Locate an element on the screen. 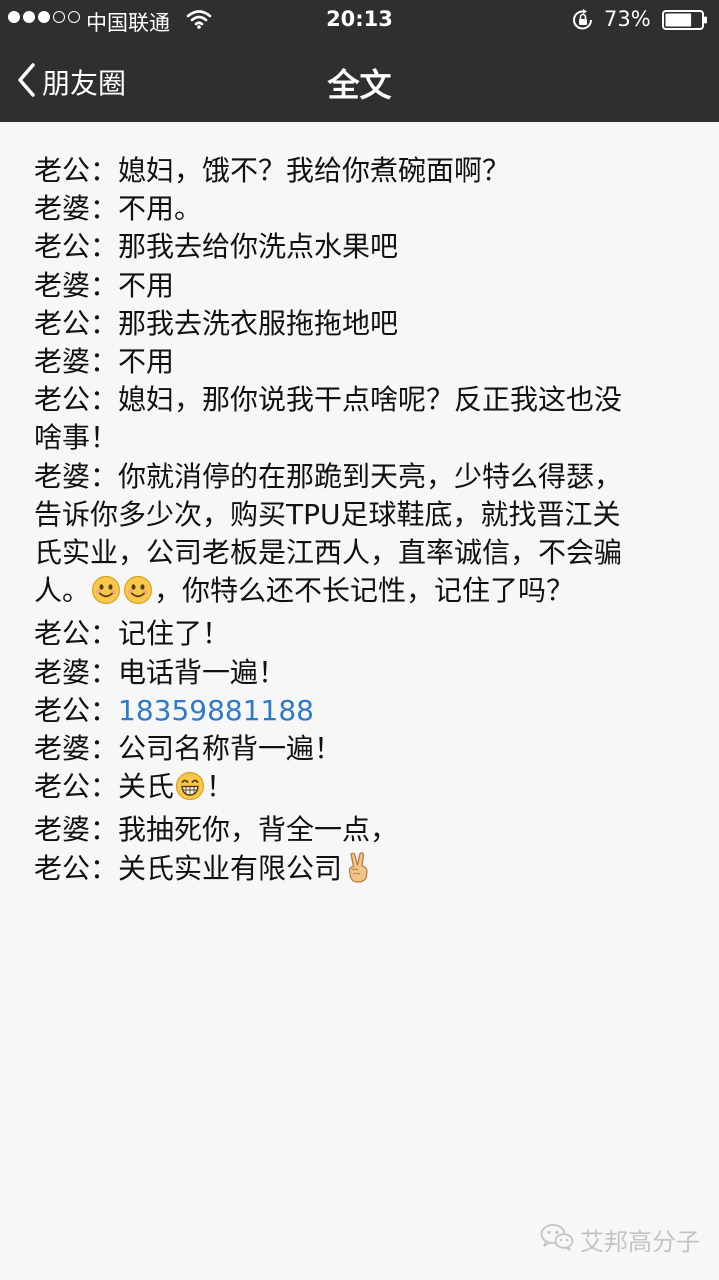 The image size is (719, 1280). text-line: 老婆：电话背一遍！ is located at coordinates (160, 672).